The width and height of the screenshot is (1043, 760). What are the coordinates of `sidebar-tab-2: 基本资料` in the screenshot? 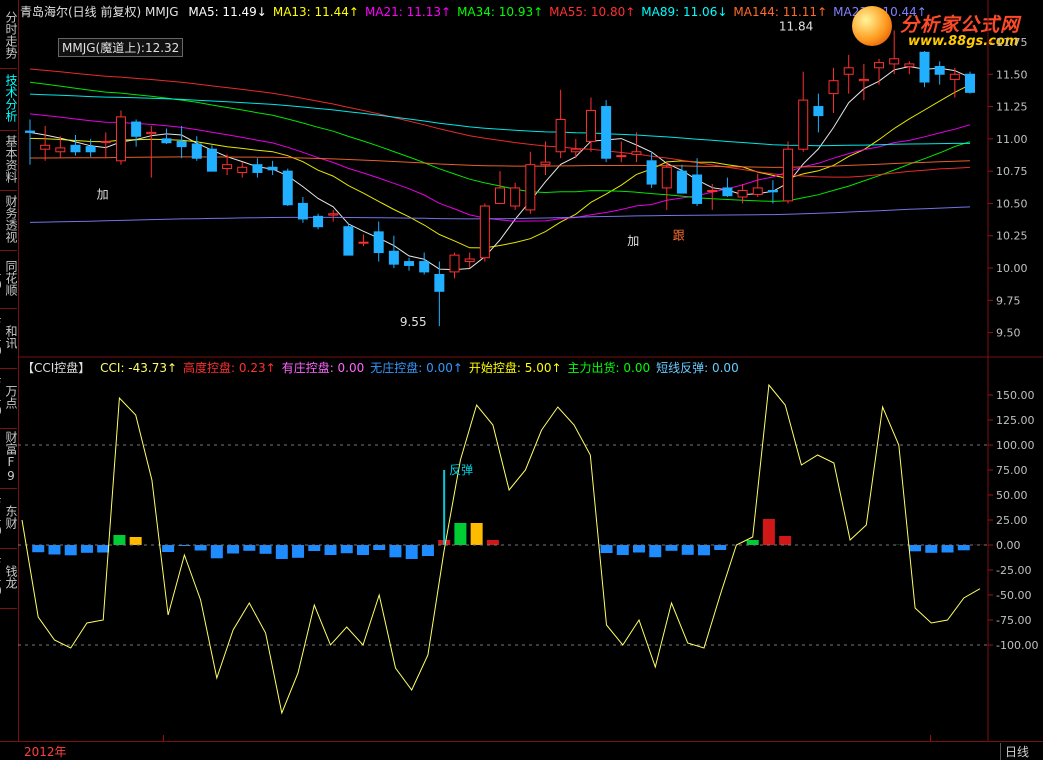 It's located at (8, 159).